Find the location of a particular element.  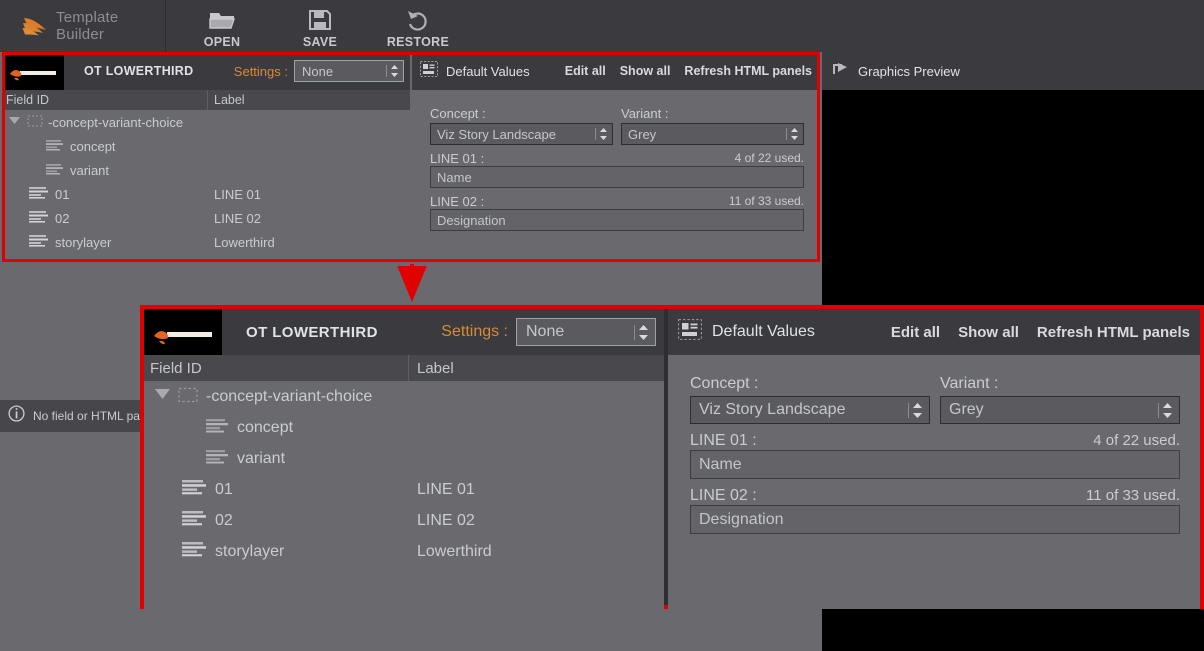

magnified-default-values-title: Default Values is located at coordinates (763, 331).